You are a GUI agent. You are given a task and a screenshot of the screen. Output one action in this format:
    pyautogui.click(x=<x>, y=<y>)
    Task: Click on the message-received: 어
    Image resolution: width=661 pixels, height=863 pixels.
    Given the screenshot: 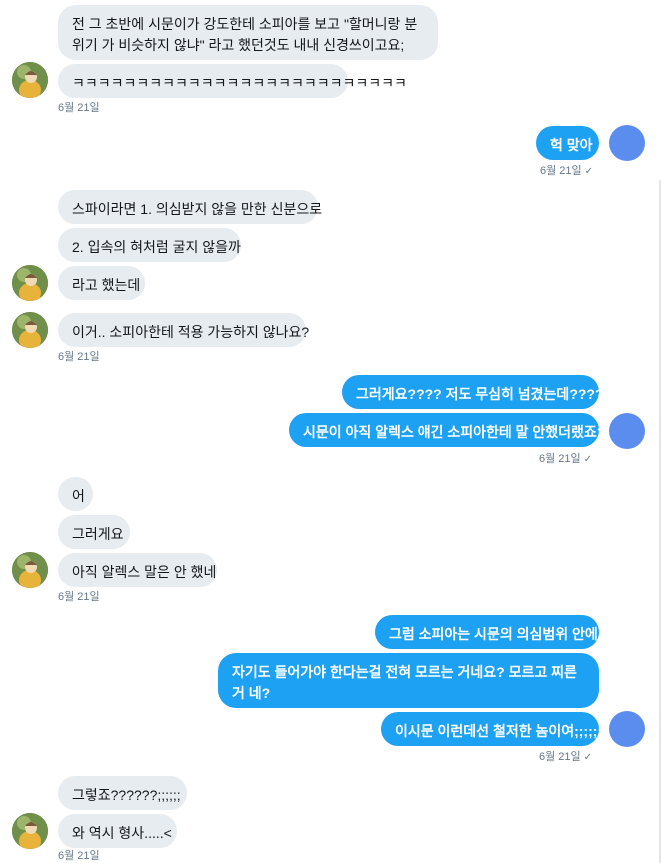 What is the action you would take?
    pyautogui.click(x=75, y=494)
    